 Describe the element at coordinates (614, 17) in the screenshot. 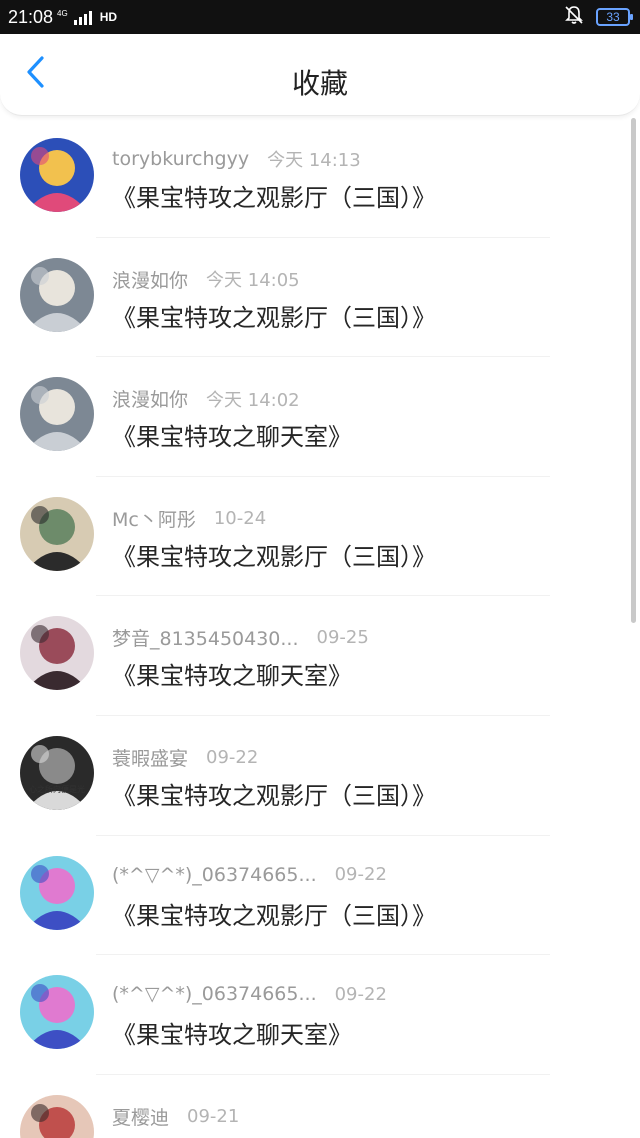

I see `battery-icon: 33` at that location.